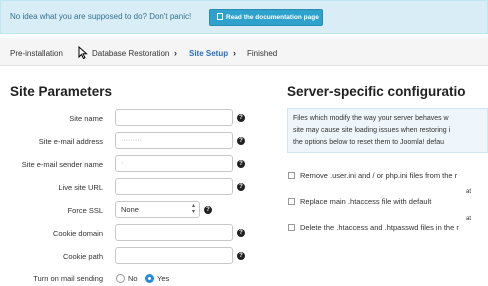  Describe the element at coordinates (82, 256) in the screenshot. I see `cookie-path-label: Cookie path` at that location.